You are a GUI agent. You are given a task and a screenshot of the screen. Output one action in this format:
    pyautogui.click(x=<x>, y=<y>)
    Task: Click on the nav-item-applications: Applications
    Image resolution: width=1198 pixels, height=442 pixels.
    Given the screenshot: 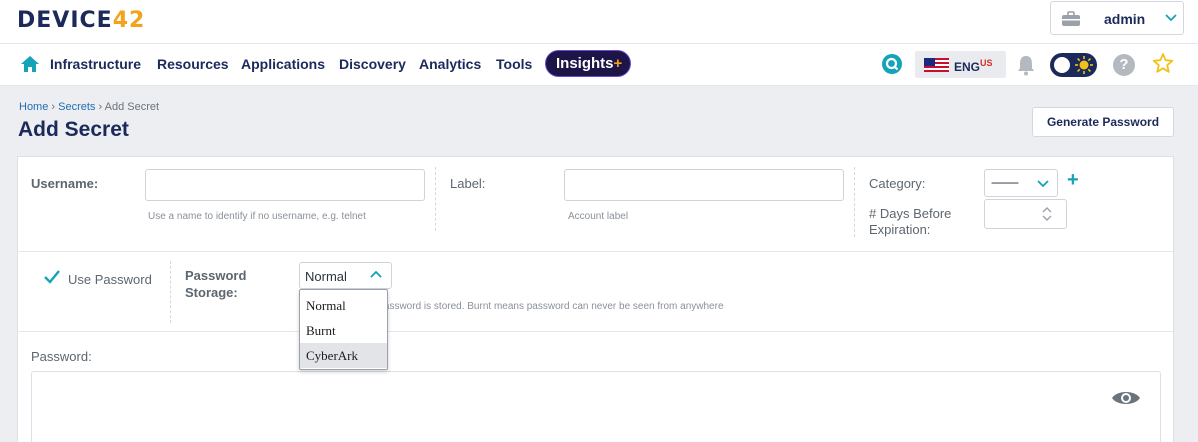 What is the action you would take?
    pyautogui.click(x=283, y=64)
    